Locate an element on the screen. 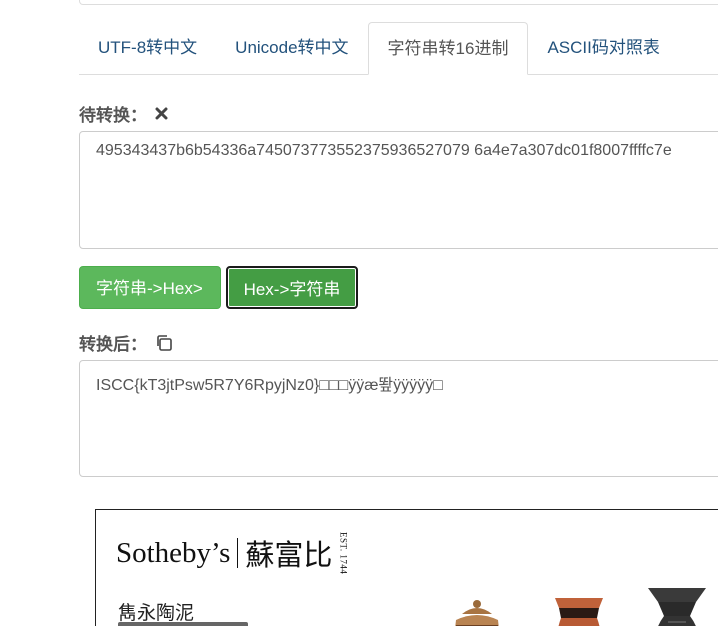 This screenshot has height=626, width=718. string-to-hex-button: 字符串->Hex> is located at coordinates (150, 287).